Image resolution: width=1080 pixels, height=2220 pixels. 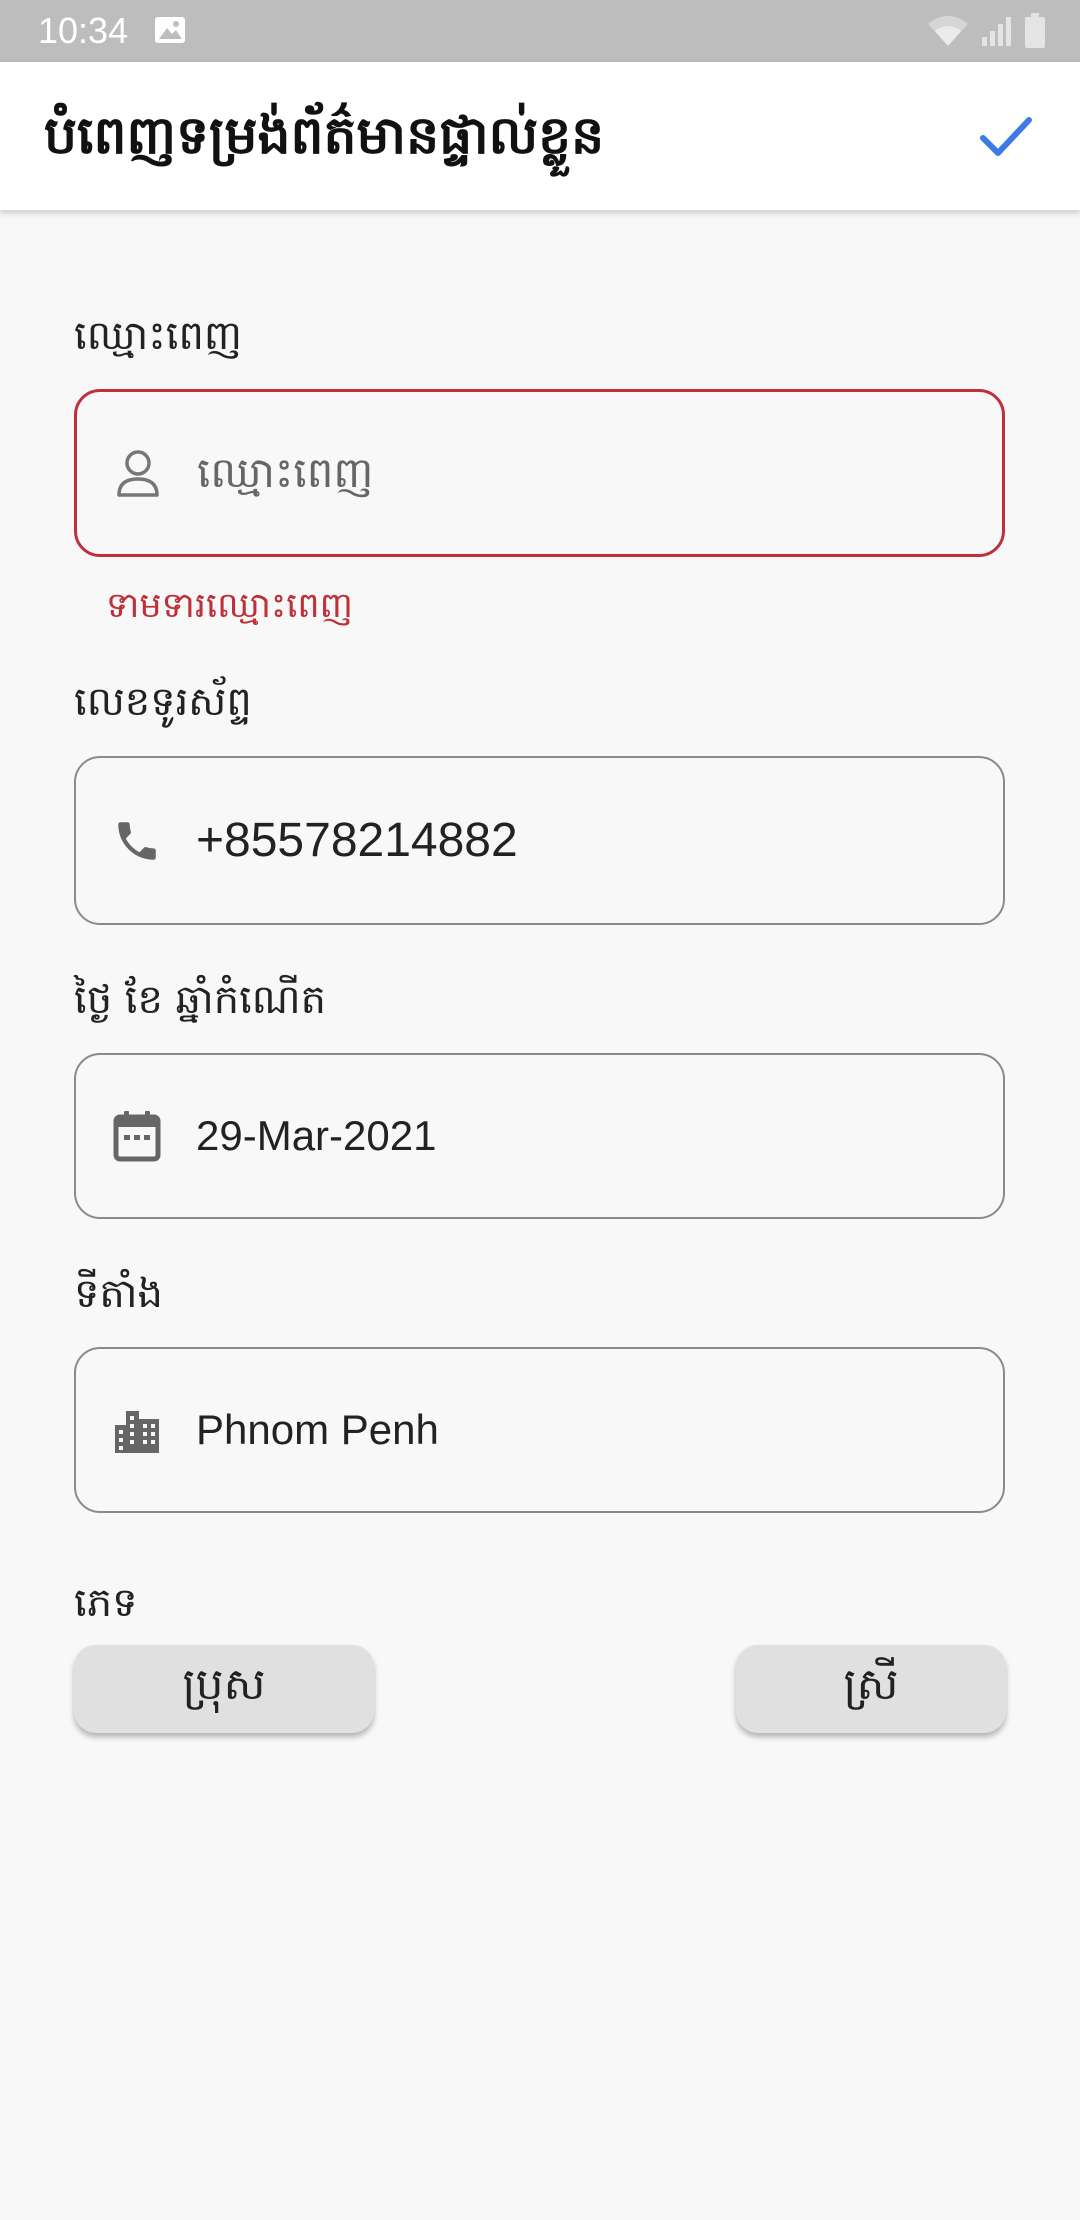 What do you see at coordinates (317, 1429) in the screenshot?
I see `location-value: Phnom Penh` at bounding box center [317, 1429].